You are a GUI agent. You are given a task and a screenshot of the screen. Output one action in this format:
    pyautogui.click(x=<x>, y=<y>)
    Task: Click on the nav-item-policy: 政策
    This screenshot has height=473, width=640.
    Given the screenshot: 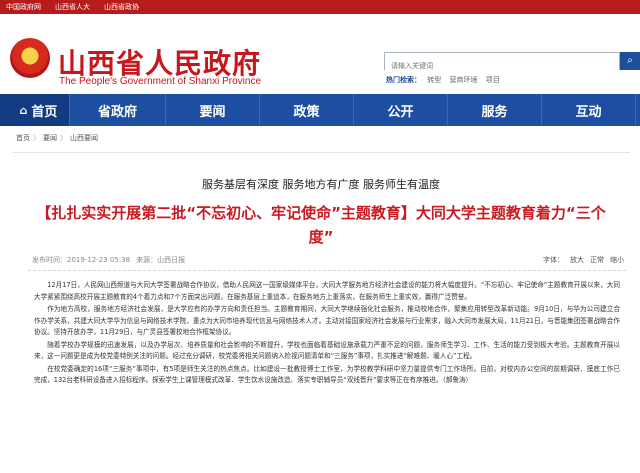 What is the action you would take?
    pyautogui.click(x=307, y=110)
    